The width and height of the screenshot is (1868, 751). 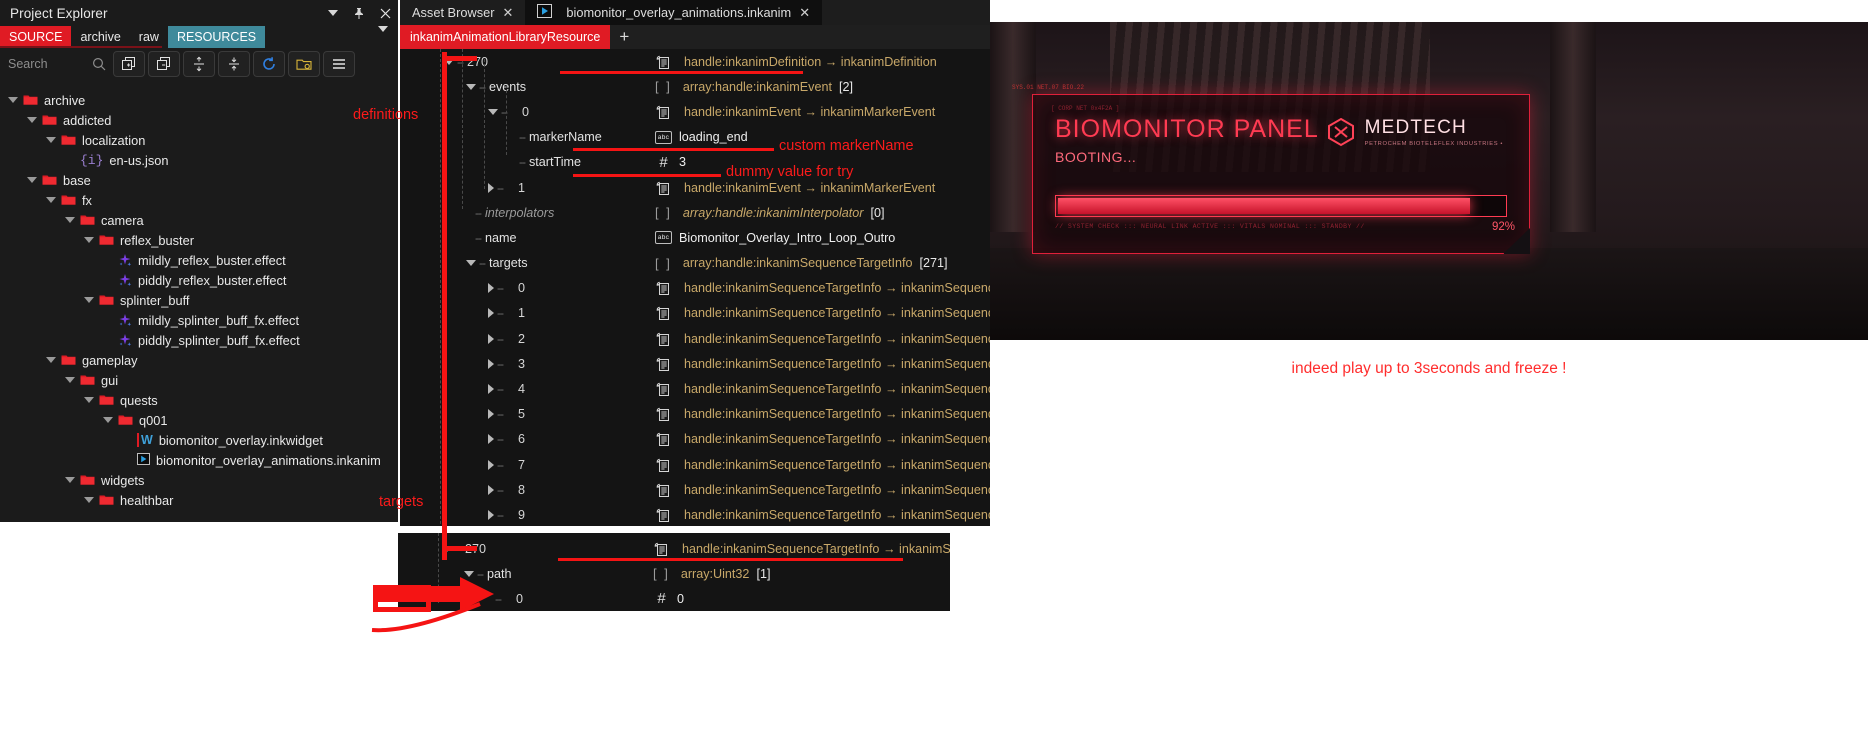 I want to click on prop-value: loading_end, so click(x=713, y=137).